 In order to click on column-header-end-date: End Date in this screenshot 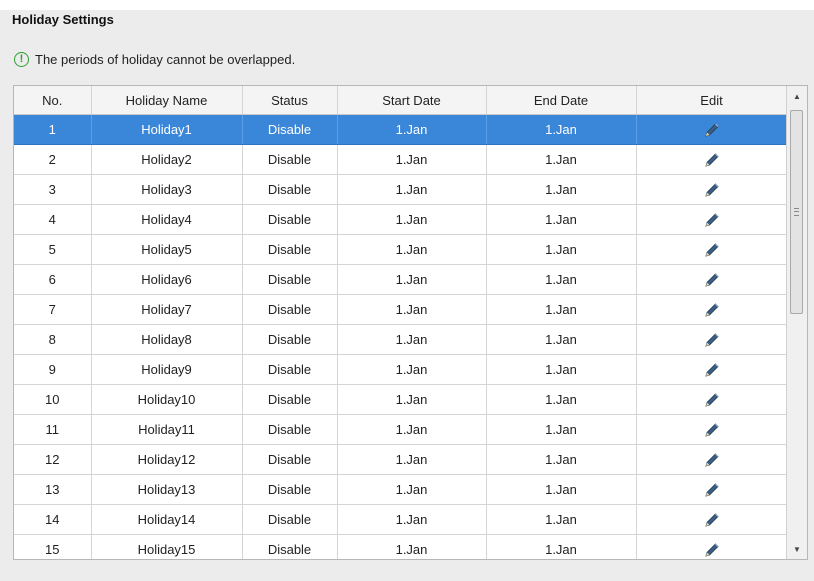, I will do `click(561, 100)`.